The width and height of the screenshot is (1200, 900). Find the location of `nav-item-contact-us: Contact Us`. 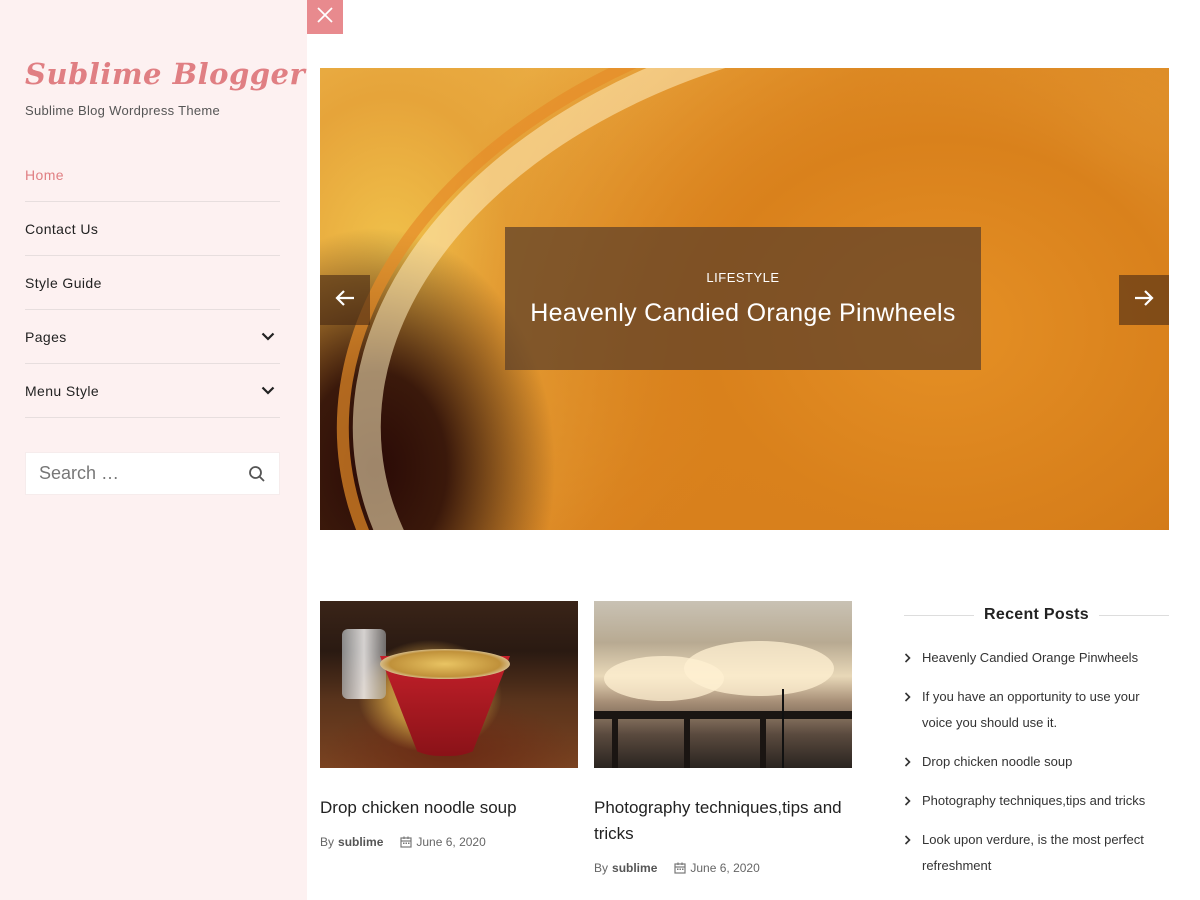

nav-item-contact-us: Contact Us is located at coordinates (152, 229).